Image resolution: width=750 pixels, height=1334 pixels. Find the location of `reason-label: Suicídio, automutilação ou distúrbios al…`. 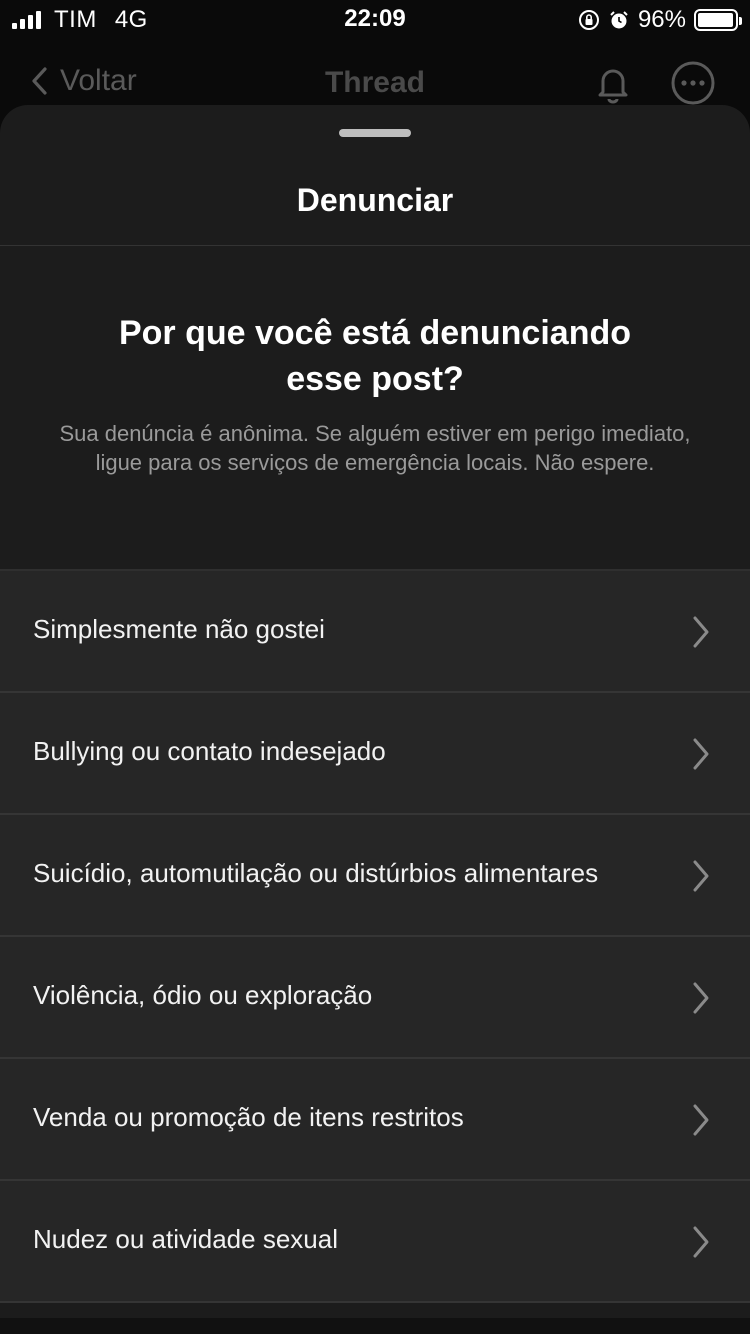

reason-label: Suicídio, automutilação ou distúrbios al… is located at coordinates (316, 873).